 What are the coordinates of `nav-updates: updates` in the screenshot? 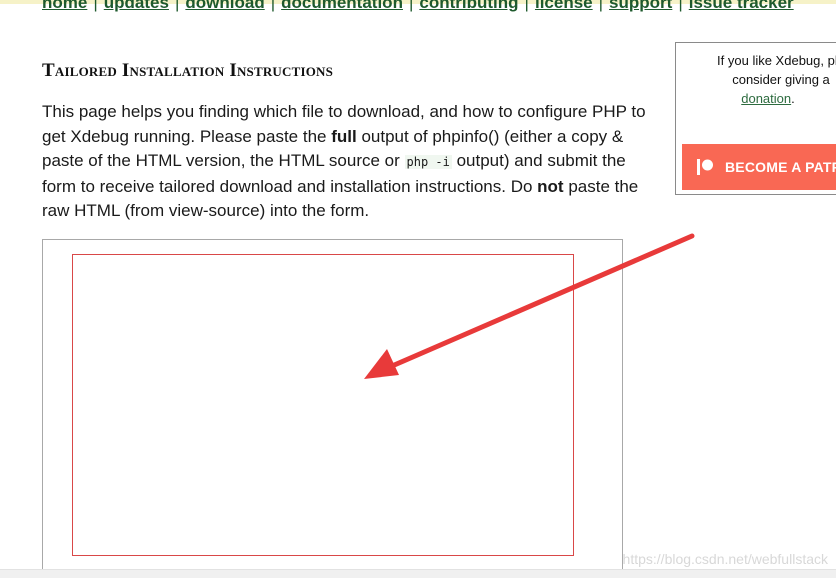 It's located at (136, 6).